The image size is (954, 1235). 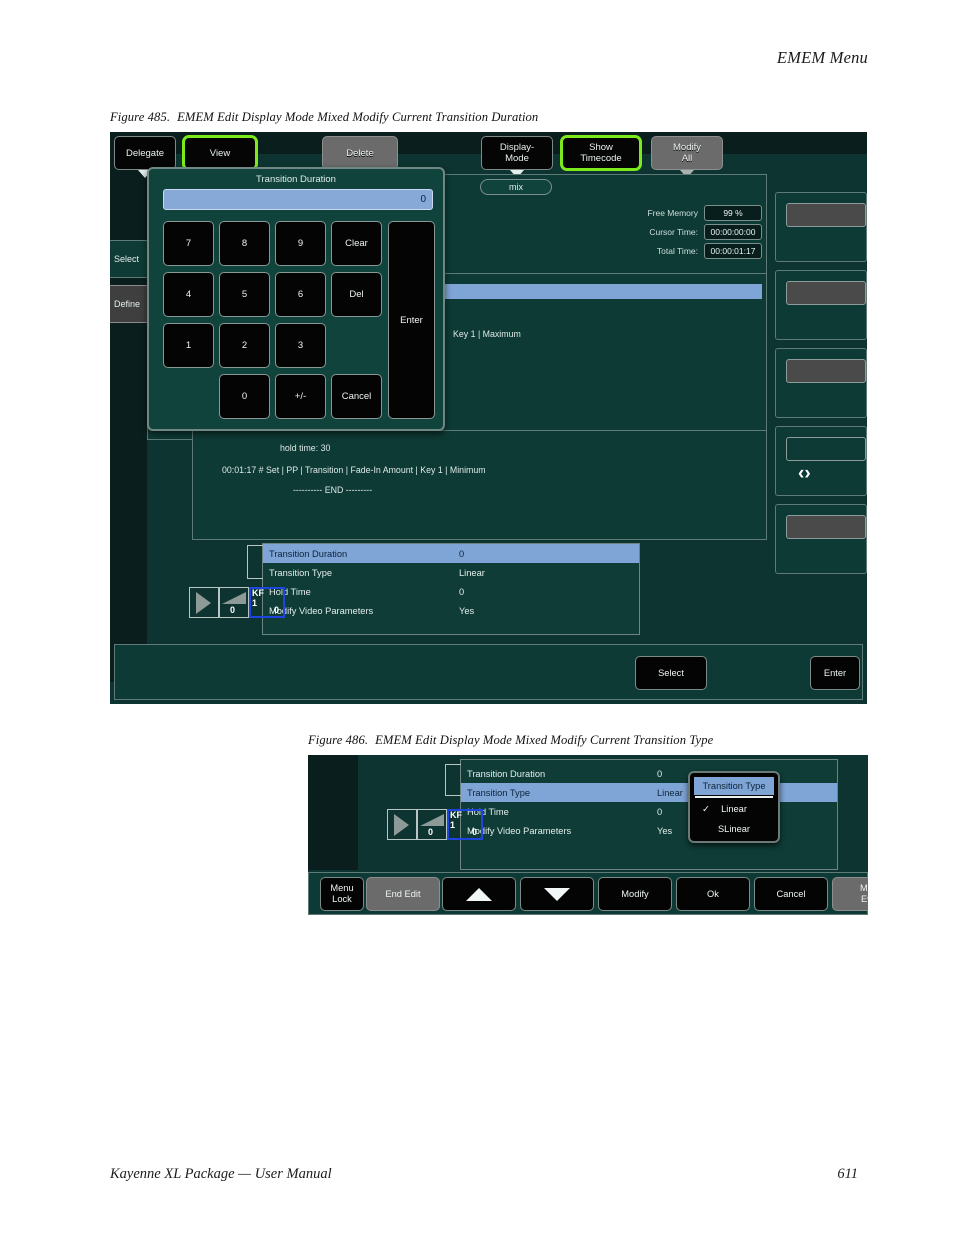 What do you see at coordinates (451, 591) in the screenshot?
I see `fig485-param-row-hold-time: Hold Time 0` at bounding box center [451, 591].